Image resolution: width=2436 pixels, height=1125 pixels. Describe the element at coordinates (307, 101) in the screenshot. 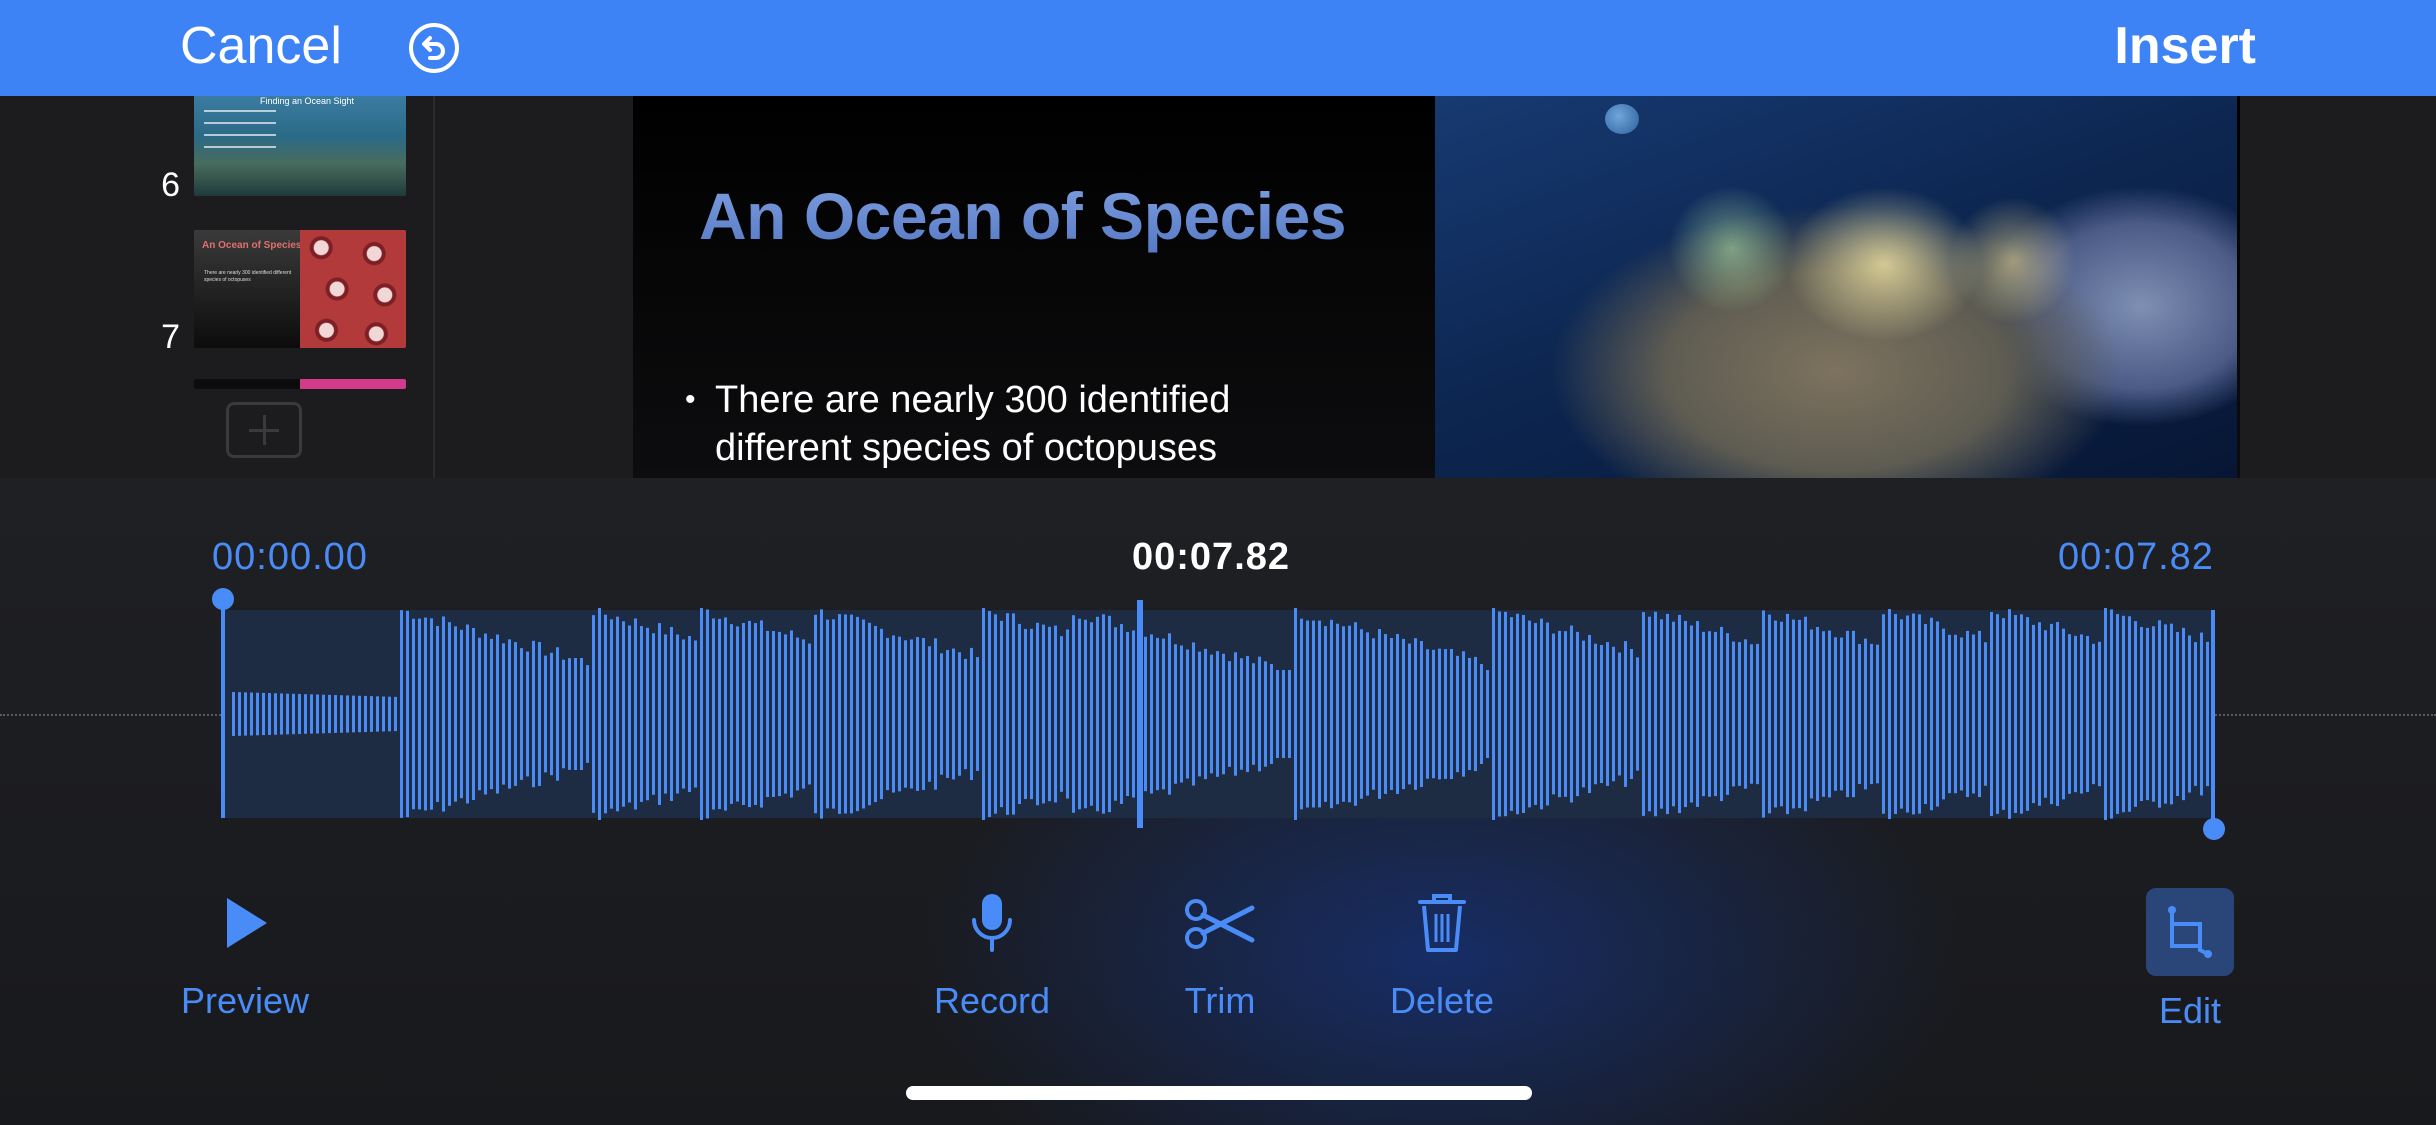

I see `thumbnail-title: Finding an Ocean Sight` at that location.